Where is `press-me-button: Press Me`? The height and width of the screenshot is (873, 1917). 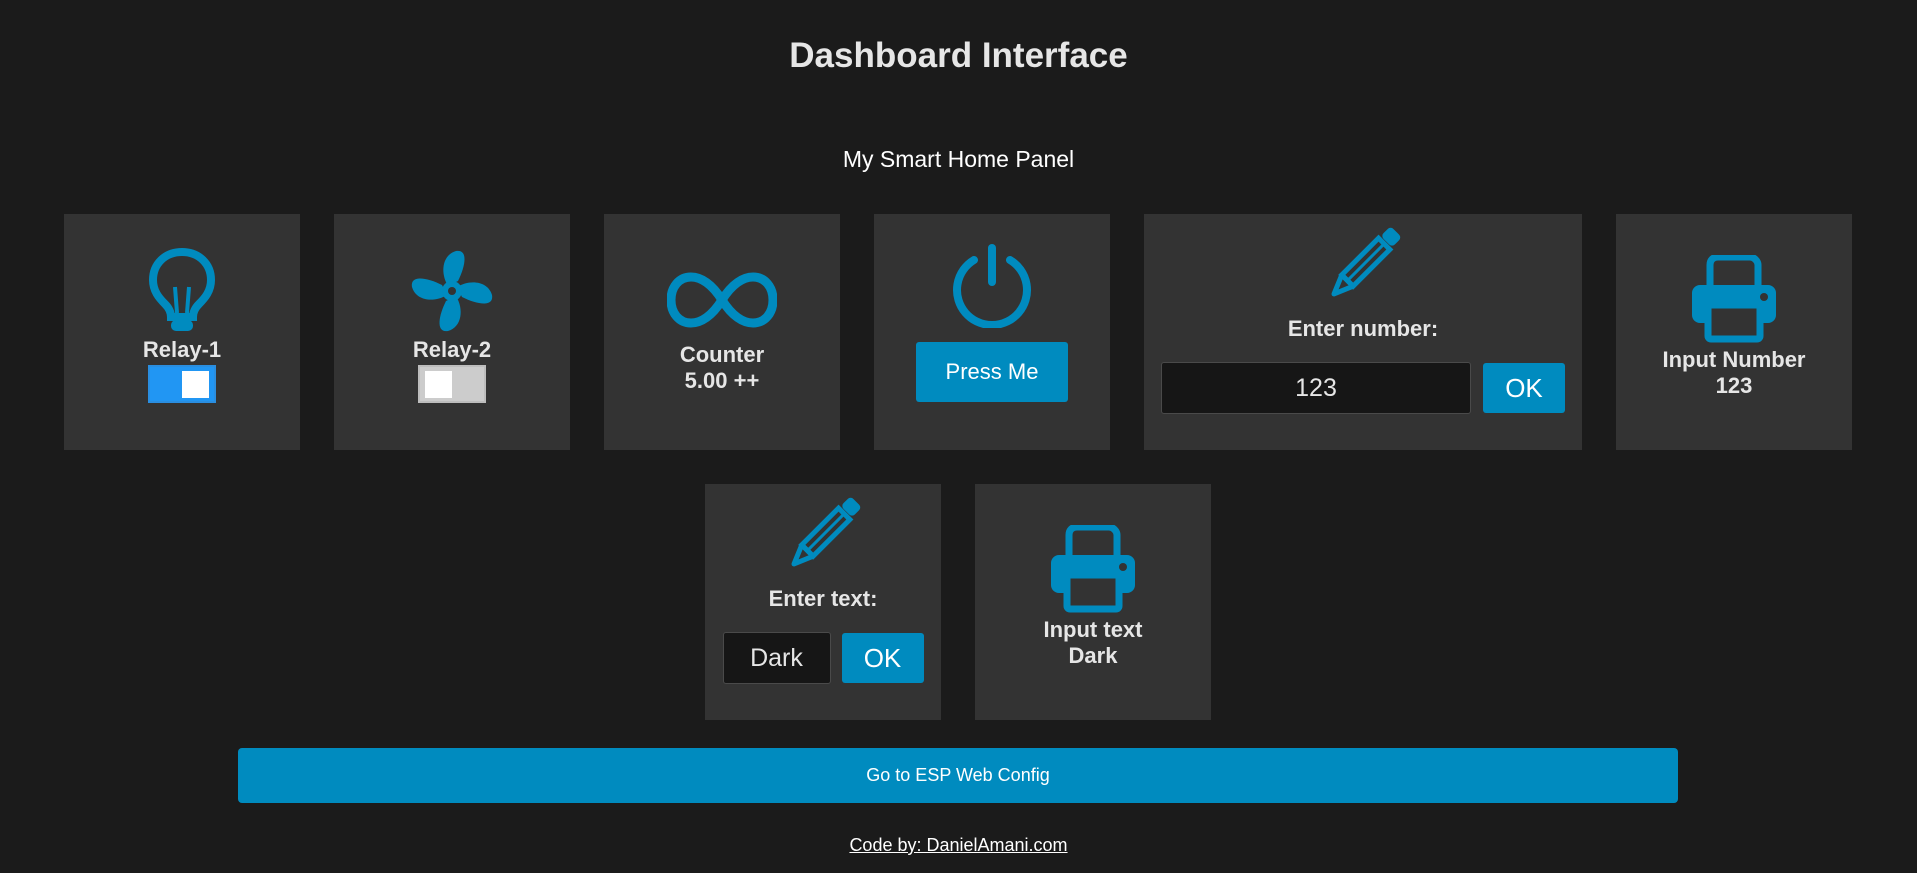 press-me-button: Press Me is located at coordinates (992, 372).